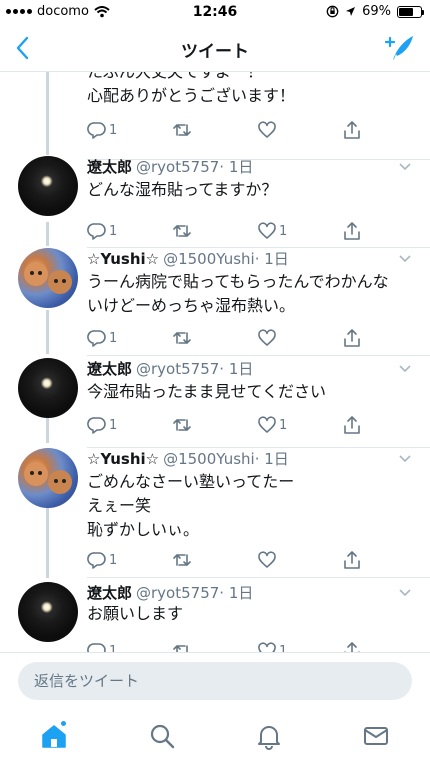 Image resolution: width=430 pixels, height=765 pixels. Describe the element at coordinates (191, 305) in the screenshot. I see `tweet-line: いけどーめっちゃ湿布熱い。` at that location.